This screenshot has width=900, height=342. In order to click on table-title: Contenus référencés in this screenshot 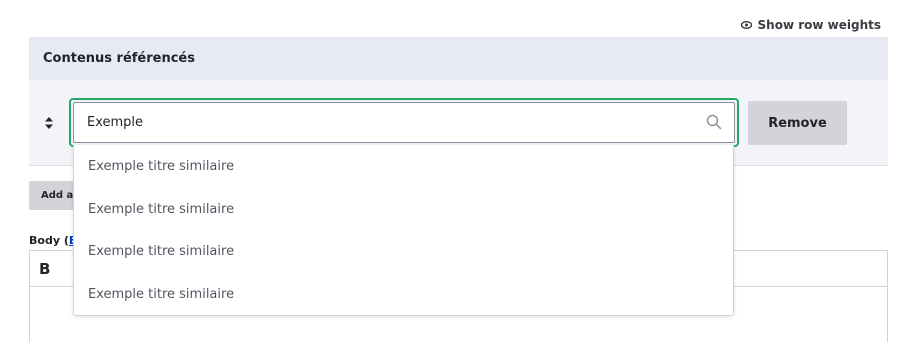, I will do `click(119, 58)`.